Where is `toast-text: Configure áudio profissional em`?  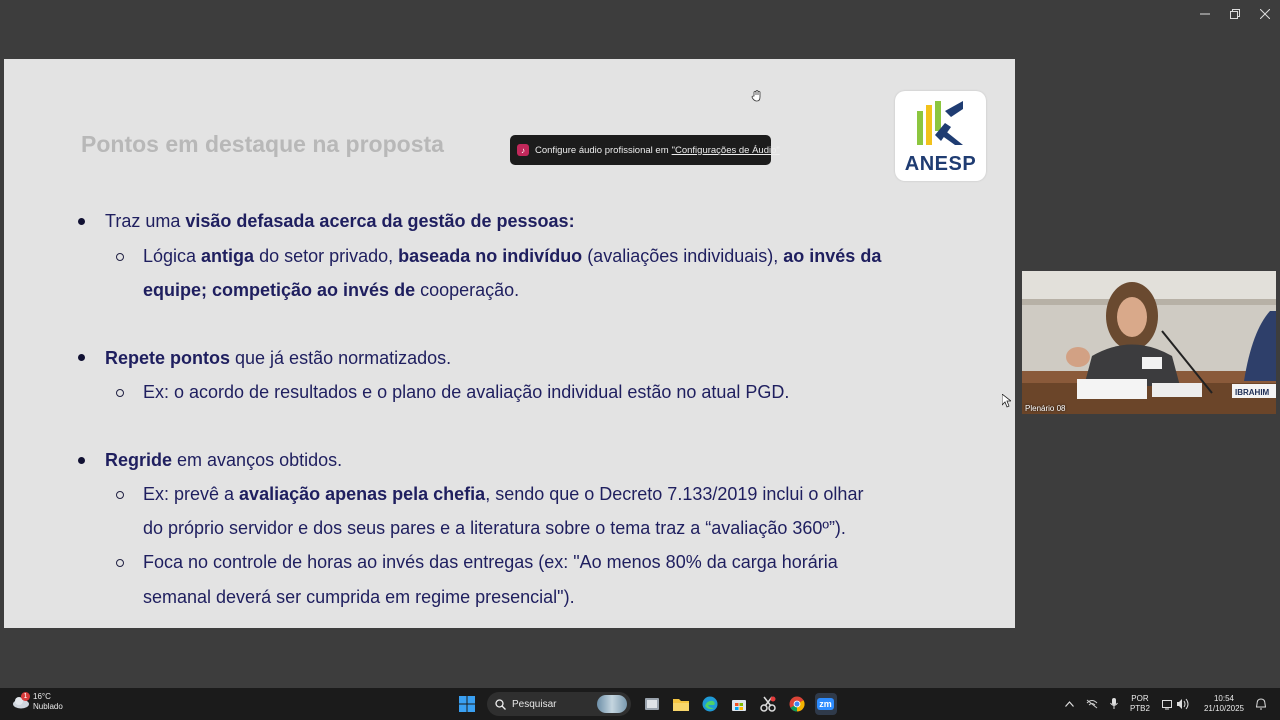 toast-text: Configure áudio profissional em is located at coordinates (602, 150).